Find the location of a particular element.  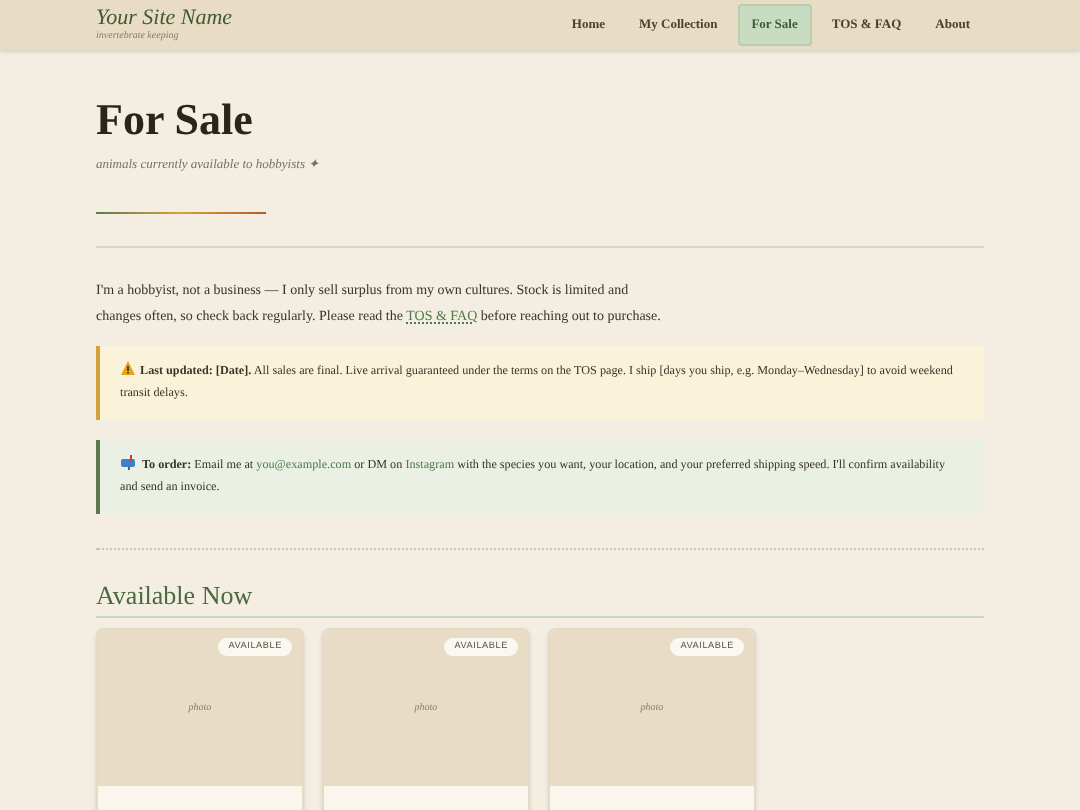

warning-icon is located at coordinates (128, 368).